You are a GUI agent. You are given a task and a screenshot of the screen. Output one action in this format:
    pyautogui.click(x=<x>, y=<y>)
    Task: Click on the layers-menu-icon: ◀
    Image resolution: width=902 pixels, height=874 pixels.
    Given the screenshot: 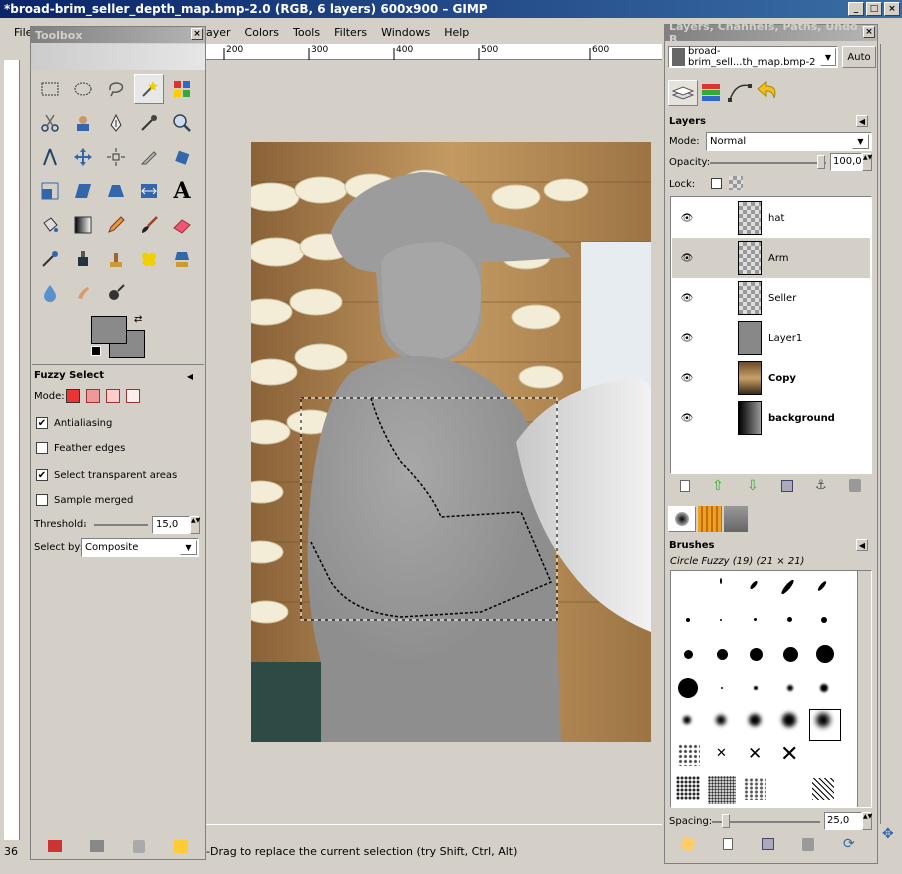 What is the action you would take?
    pyautogui.click(x=862, y=121)
    